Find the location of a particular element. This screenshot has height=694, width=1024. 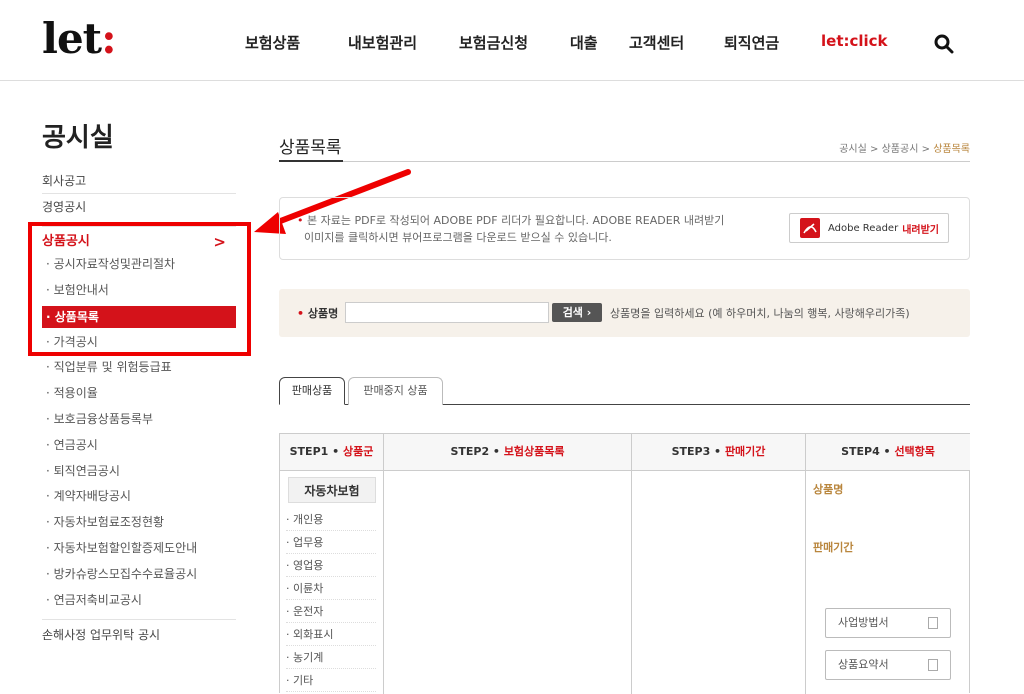

logo-colon: : is located at coordinates (108, 38).